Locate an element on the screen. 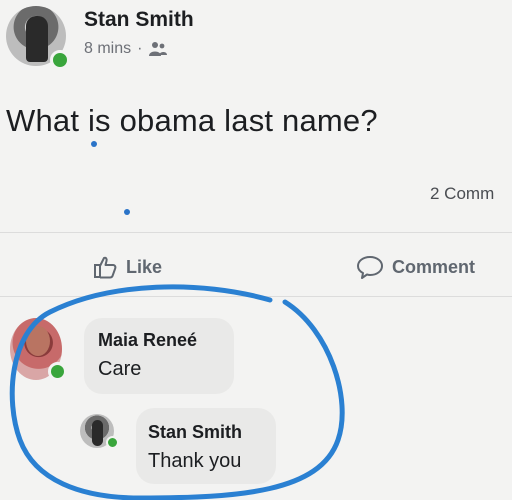 This screenshot has height=500, width=512. speech-bubble-icon is located at coordinates (370, 267).